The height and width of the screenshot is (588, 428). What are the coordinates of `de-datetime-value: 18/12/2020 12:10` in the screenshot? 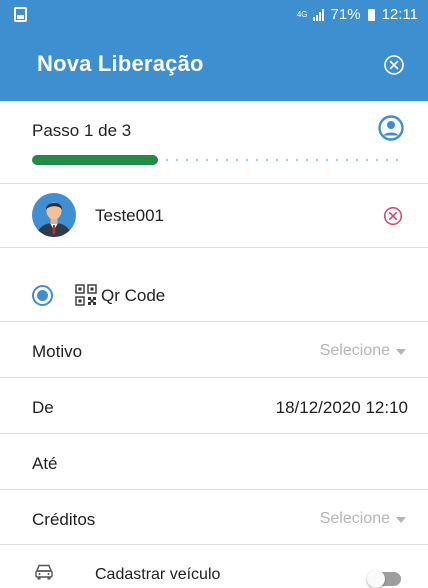 It's located at (342, 408).